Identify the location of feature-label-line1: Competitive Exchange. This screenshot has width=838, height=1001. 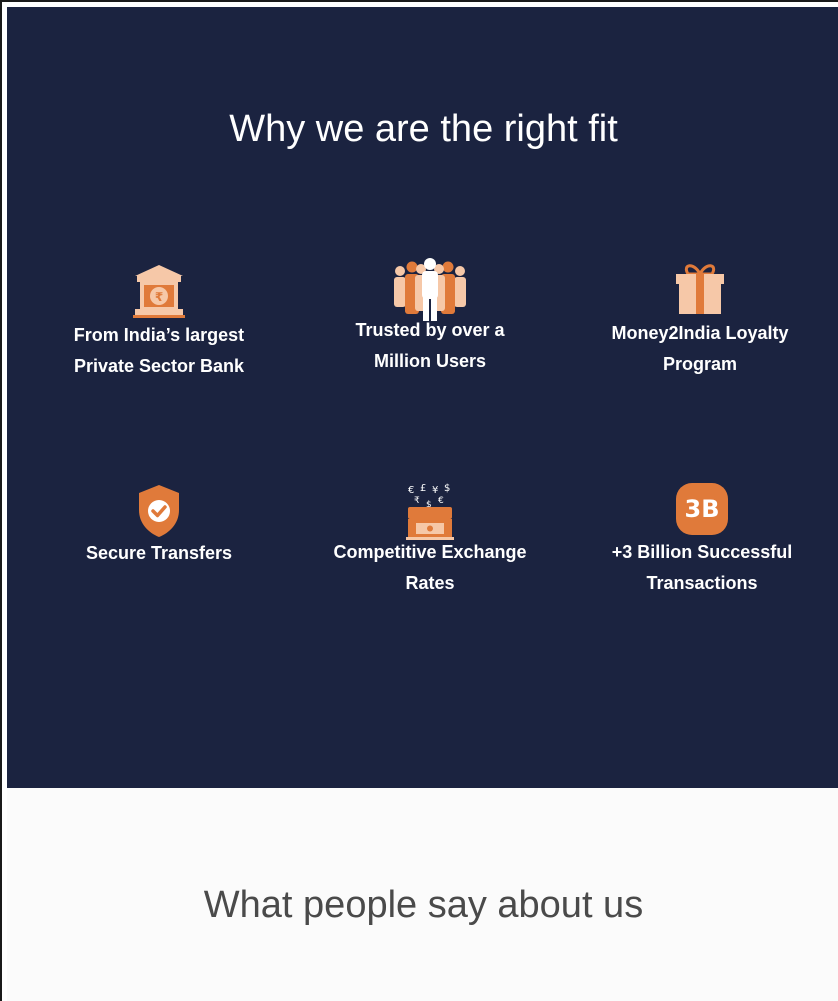
(430, 552).